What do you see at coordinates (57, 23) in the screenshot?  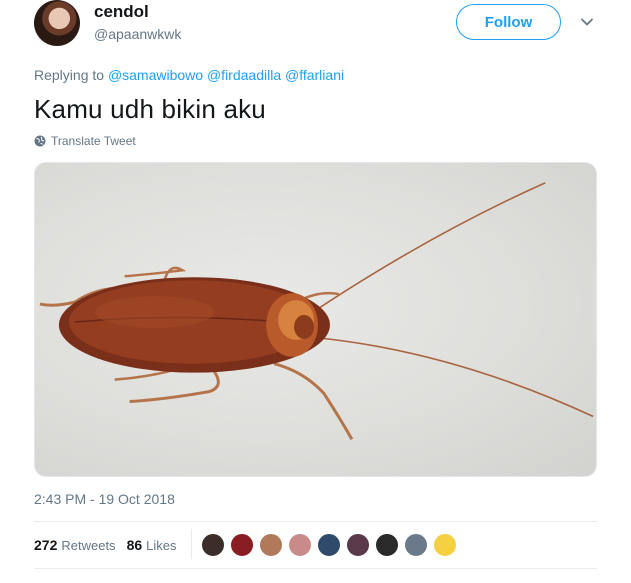 I see `avatar` at bounding box center [57, 23].